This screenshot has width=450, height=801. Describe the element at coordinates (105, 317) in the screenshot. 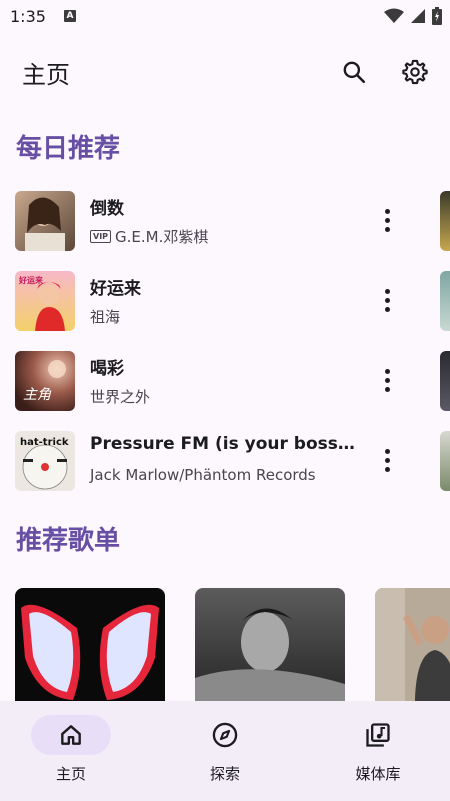

I see `song-artist: 祖海` at that location.